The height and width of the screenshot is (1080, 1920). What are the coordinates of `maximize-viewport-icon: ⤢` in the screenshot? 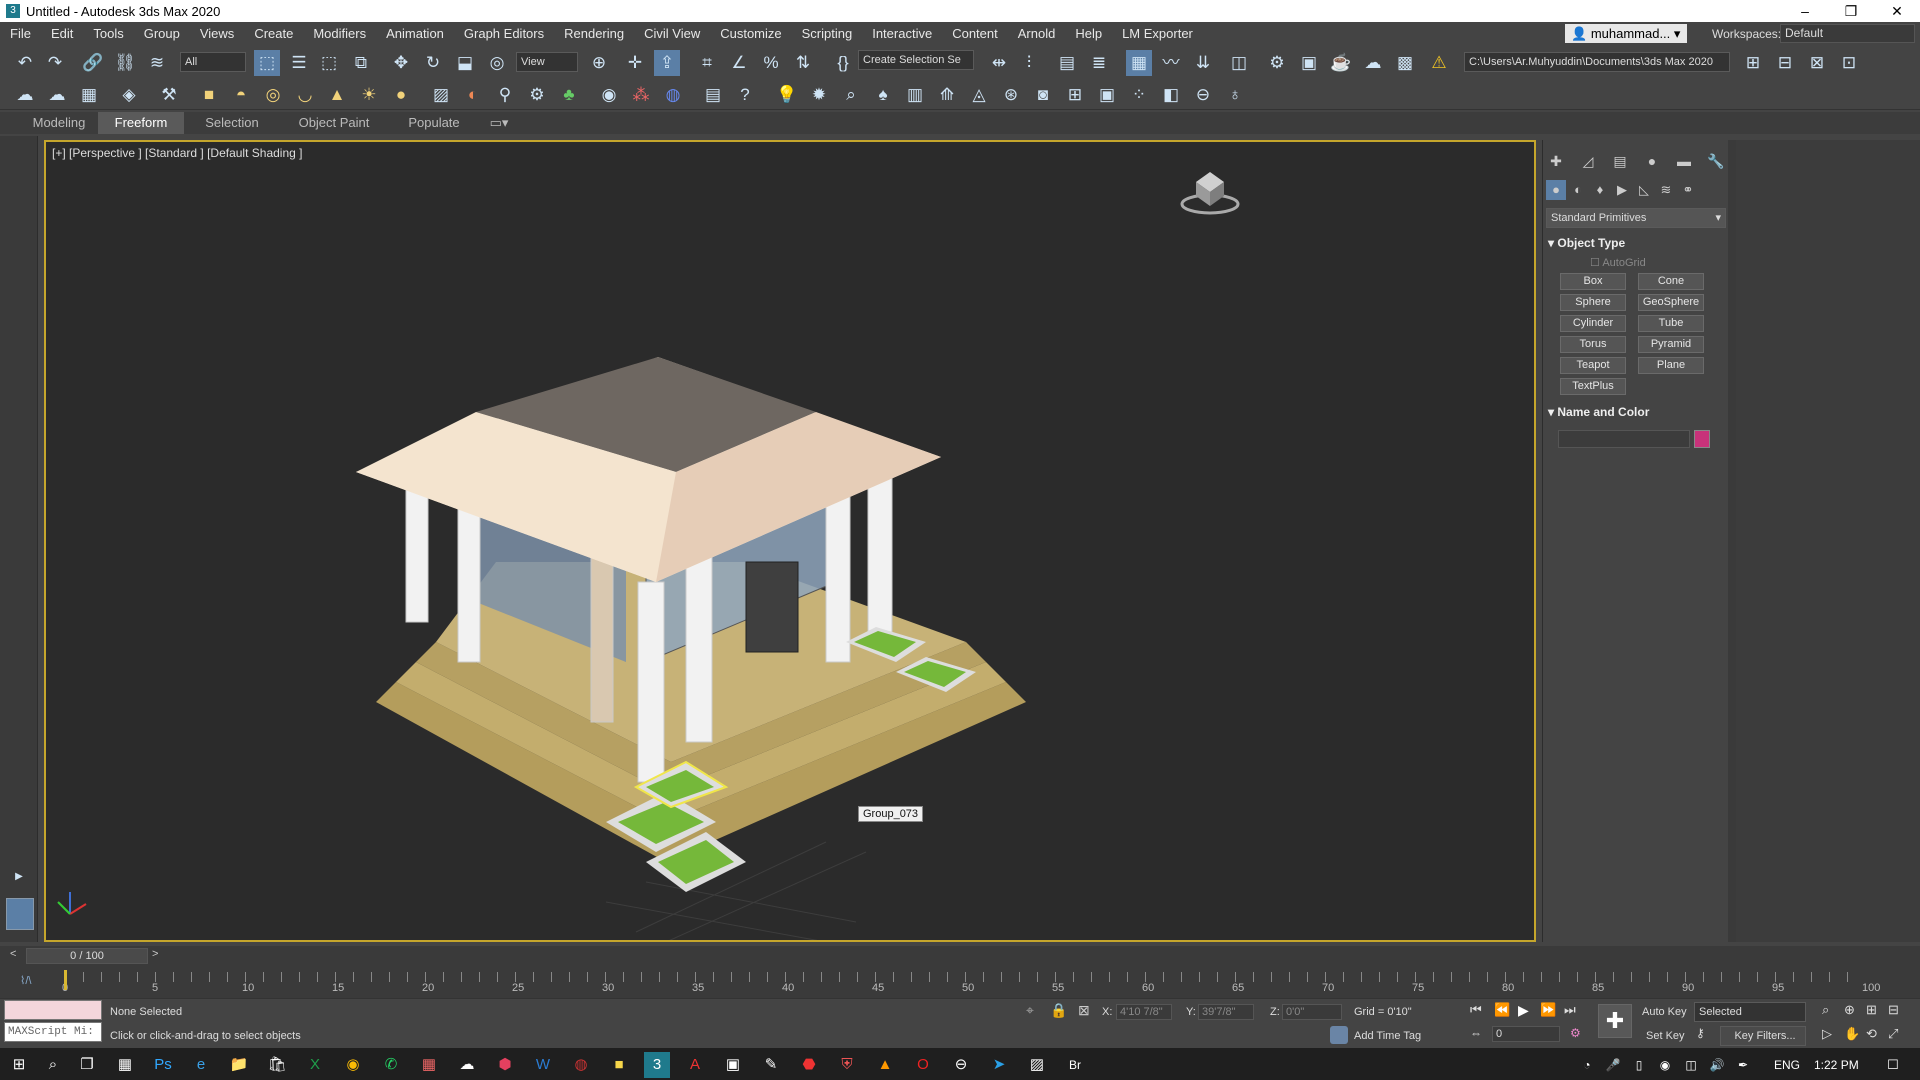 It's located at (1893, 1034).